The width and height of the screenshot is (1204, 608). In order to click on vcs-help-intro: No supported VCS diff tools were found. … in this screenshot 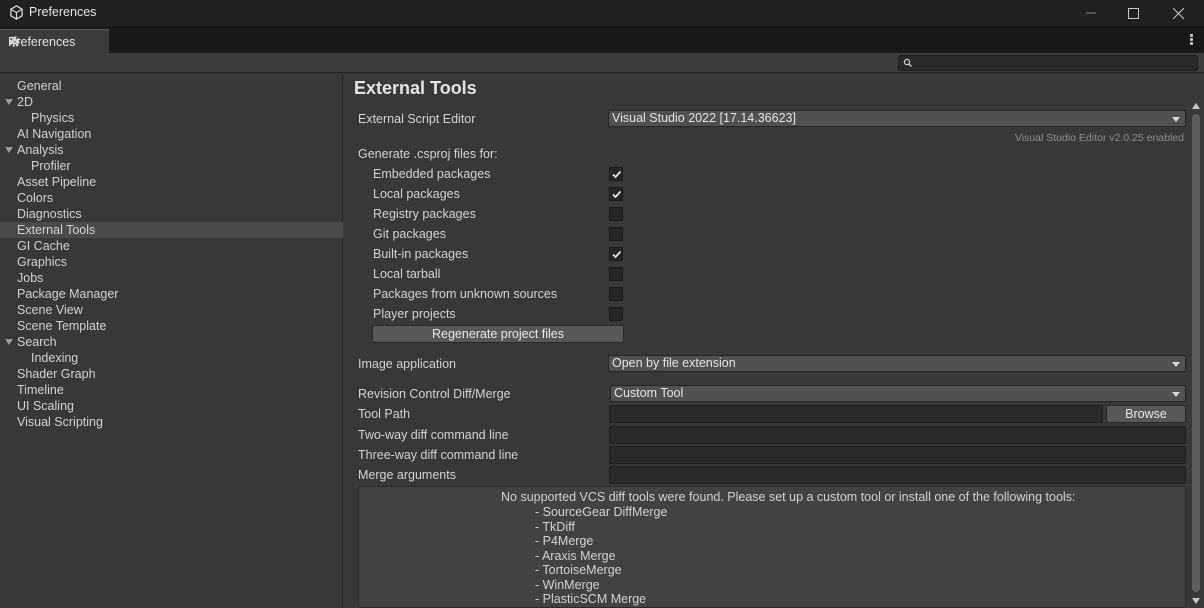, I will do `click(788, 497)`.